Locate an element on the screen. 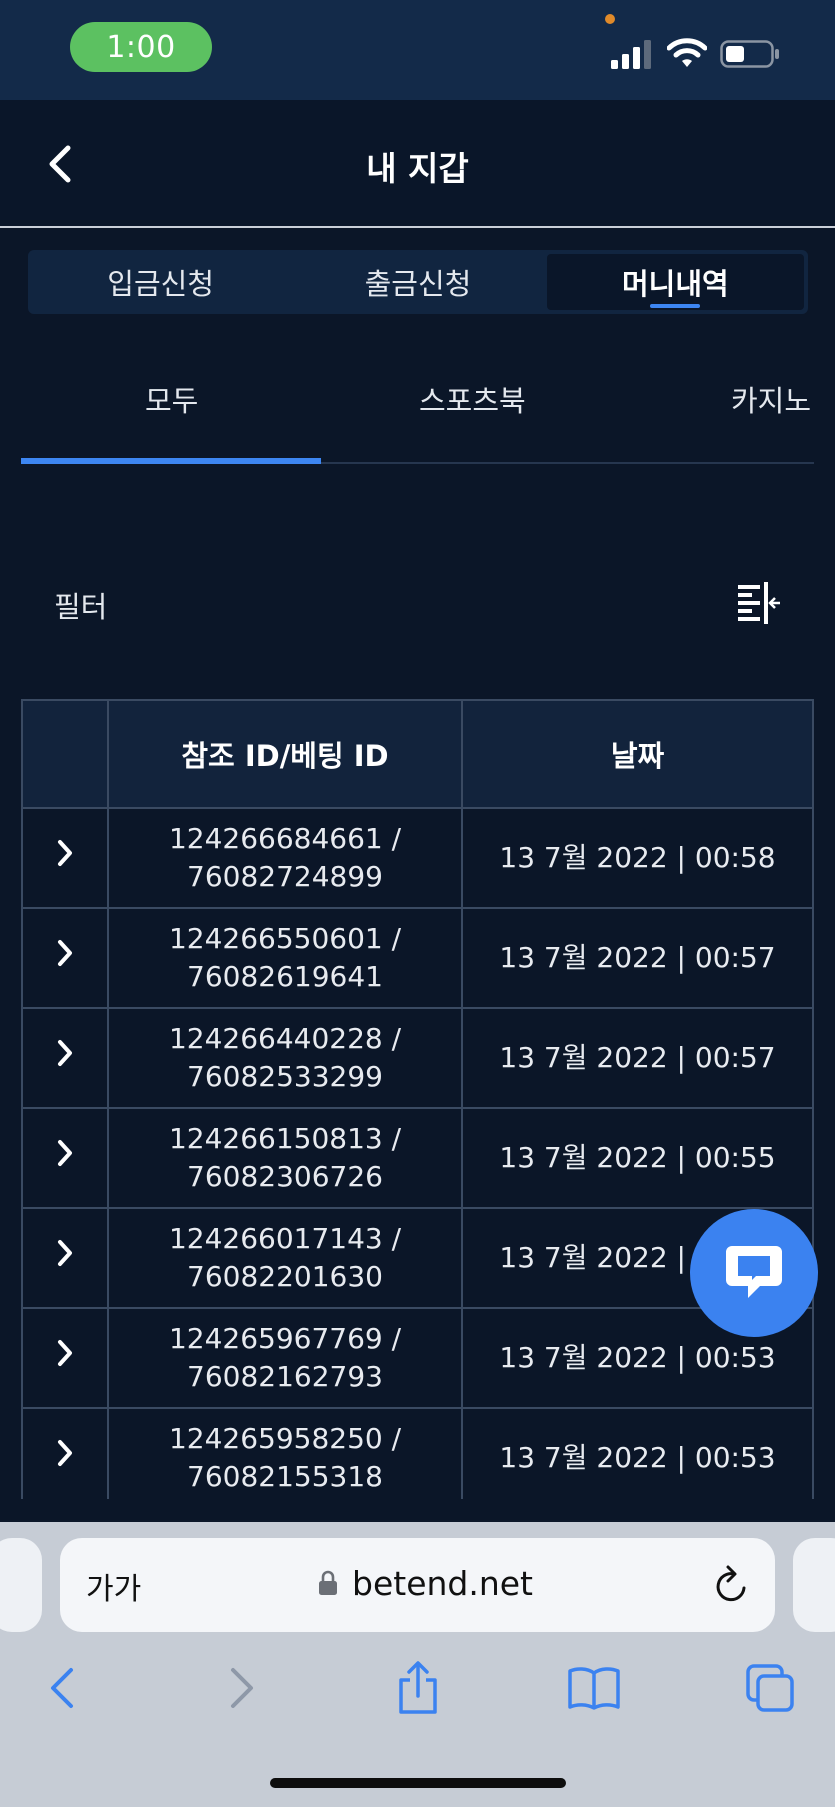 Image resolution: width=835 pixels, height=1807 pixels. share-icon is located at coordinates (418, 1687).